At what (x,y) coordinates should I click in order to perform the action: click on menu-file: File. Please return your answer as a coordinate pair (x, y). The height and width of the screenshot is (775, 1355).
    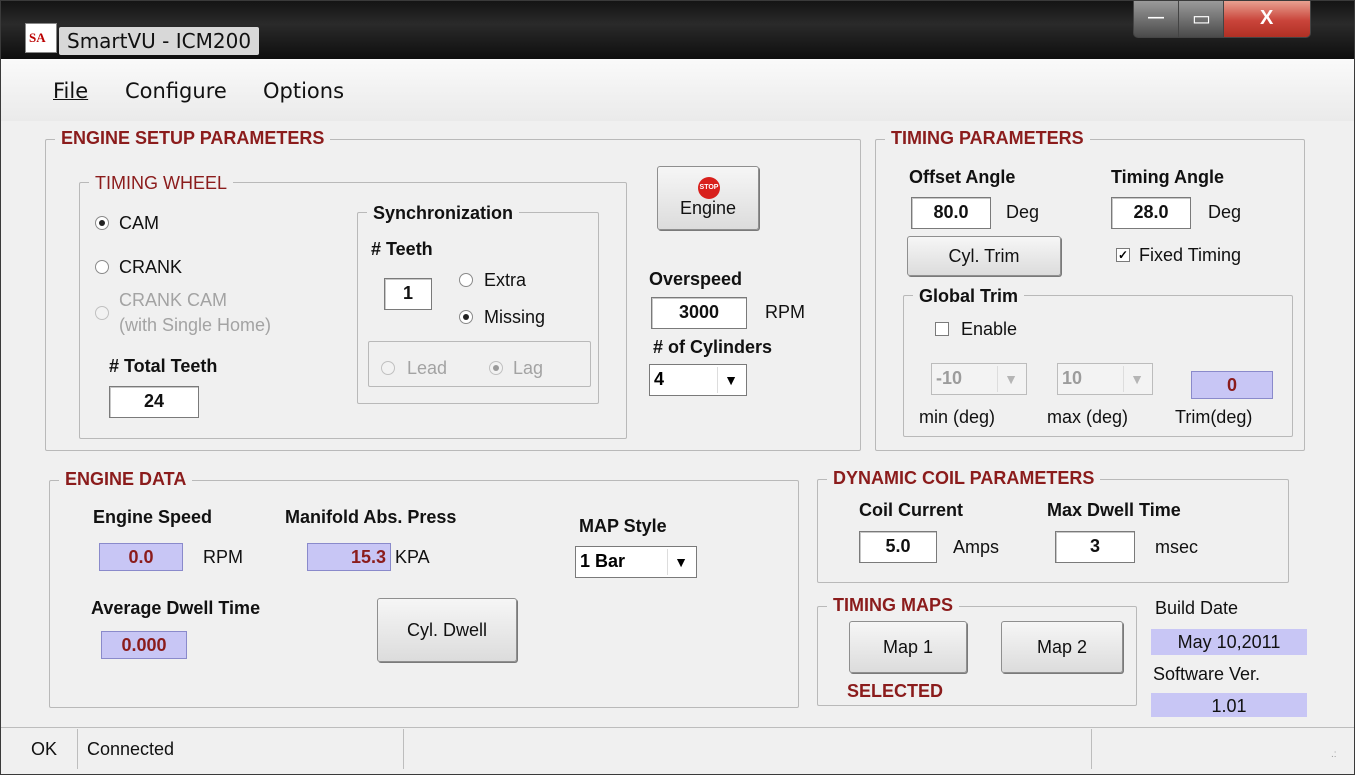
    Looking at the image, I should click on (70, 91).